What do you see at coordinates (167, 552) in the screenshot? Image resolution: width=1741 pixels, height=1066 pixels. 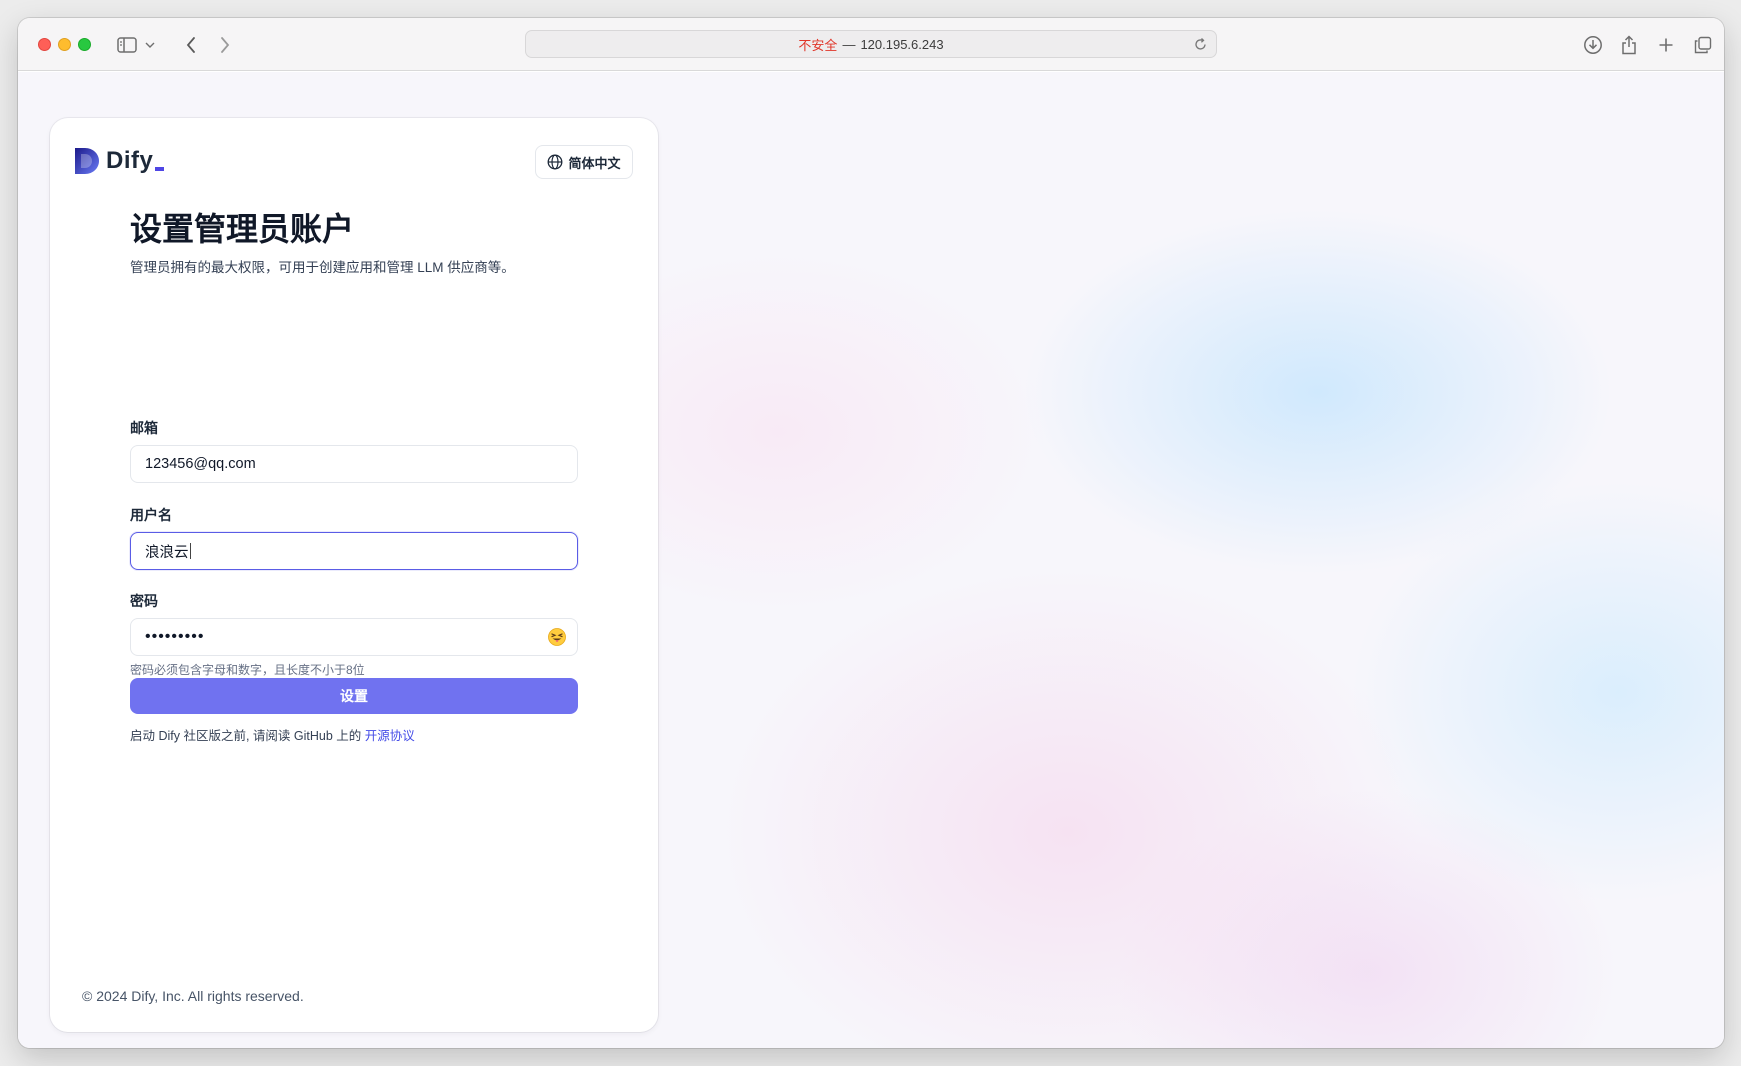 I see `username-value: 浪浪云` at bounding box center [167, 552].